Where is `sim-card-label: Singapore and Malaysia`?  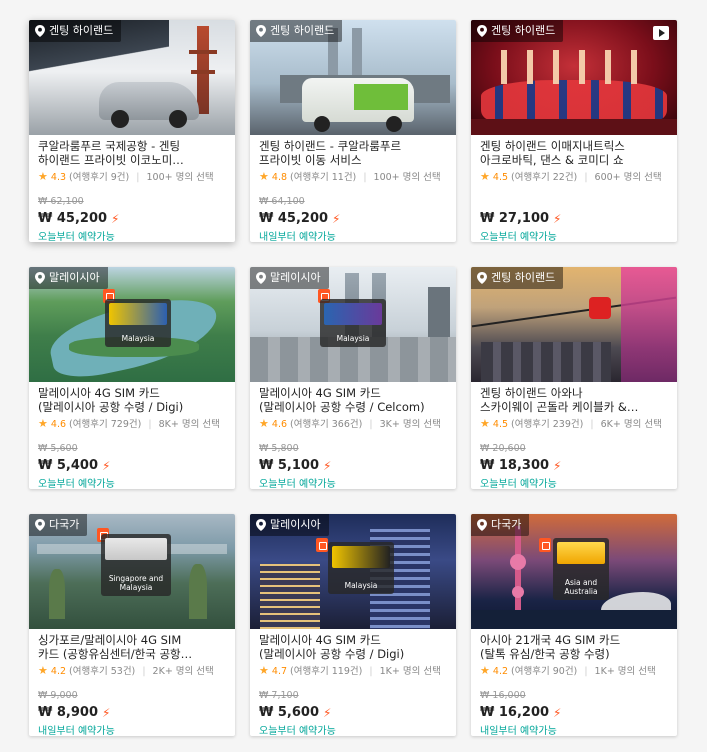 sim-card-label: Singapore and Malaysia is located at coordinates (136, 583).